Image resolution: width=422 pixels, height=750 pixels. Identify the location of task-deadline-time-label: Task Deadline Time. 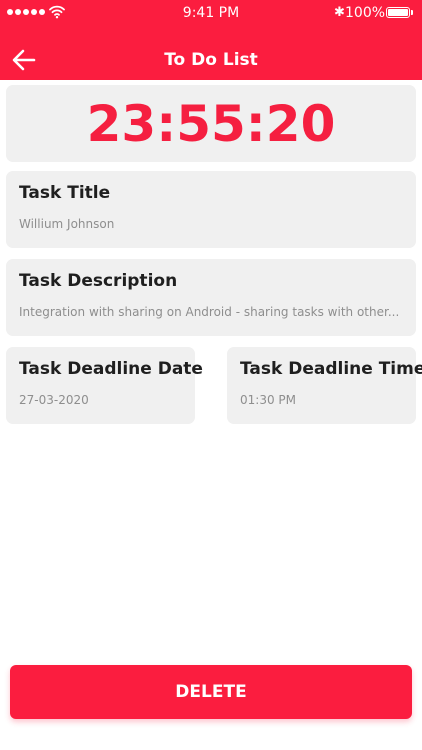
(331, 369).